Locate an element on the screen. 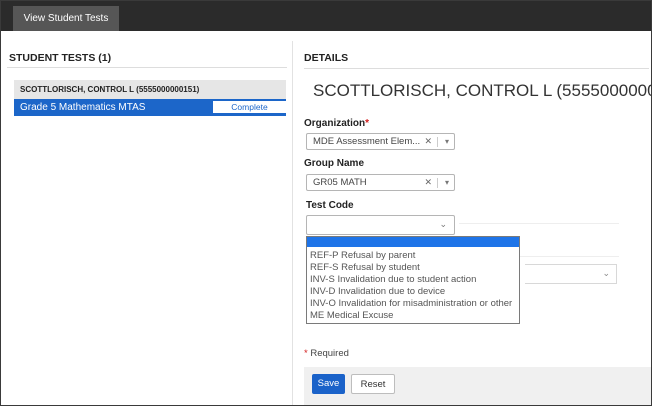  organization-label-text: Organization is located at coordinates (335, 123).